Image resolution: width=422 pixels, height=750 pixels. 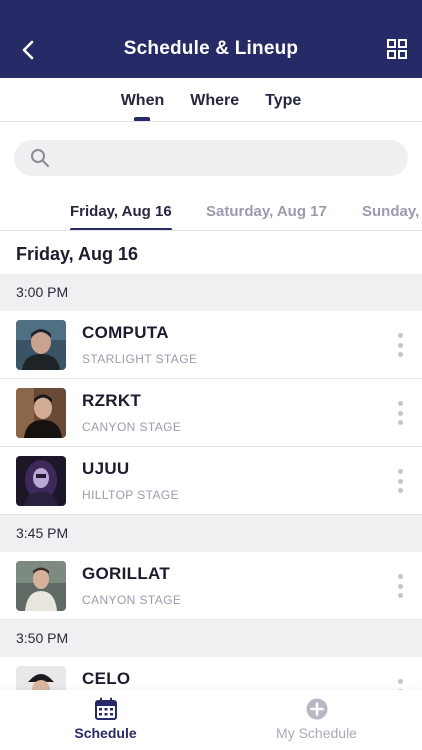 What do you see at coordinates (105, 708) in the screenshot?
I see `calendar-icon` at bounding box center [105, 708].